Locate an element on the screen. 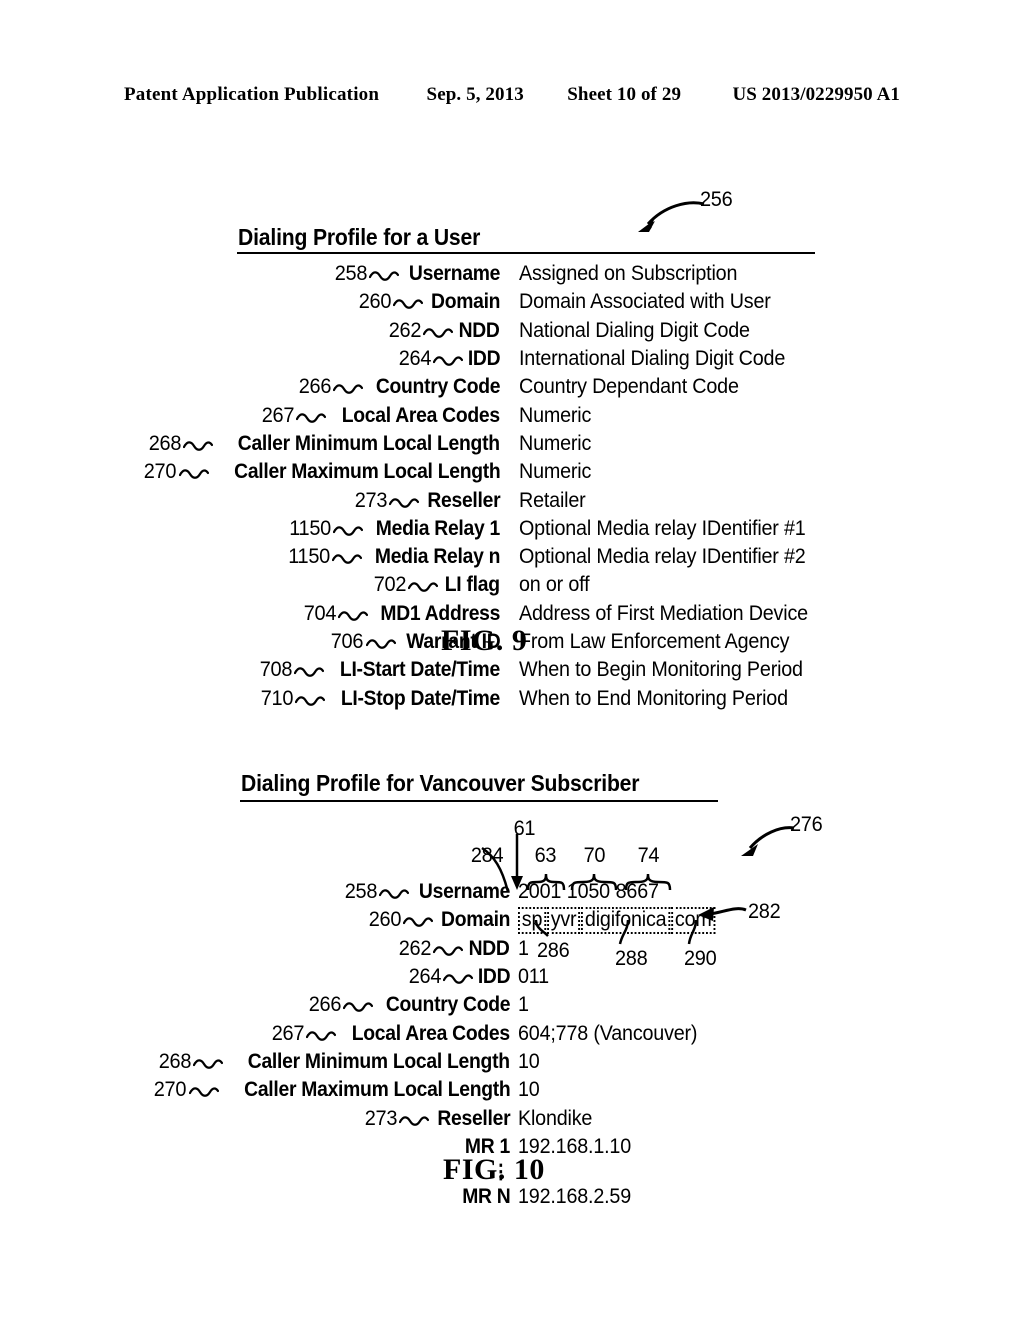 The image size is (1024, 1320). field-description: Numeric is located at coordinates (555, 472).